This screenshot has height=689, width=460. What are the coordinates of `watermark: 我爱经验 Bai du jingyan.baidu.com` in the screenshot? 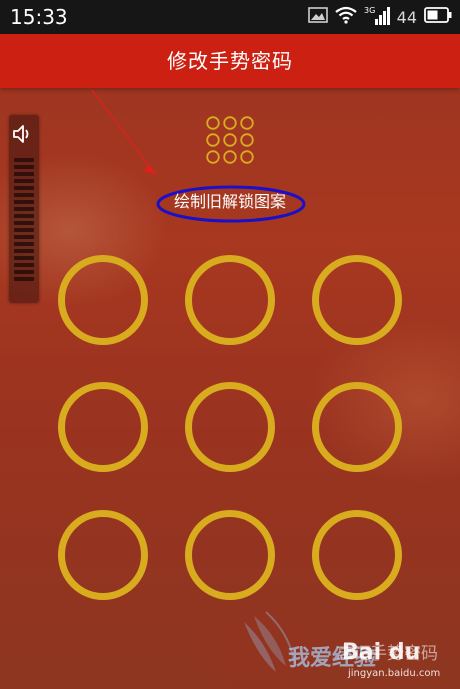 It's located at (346, 645).